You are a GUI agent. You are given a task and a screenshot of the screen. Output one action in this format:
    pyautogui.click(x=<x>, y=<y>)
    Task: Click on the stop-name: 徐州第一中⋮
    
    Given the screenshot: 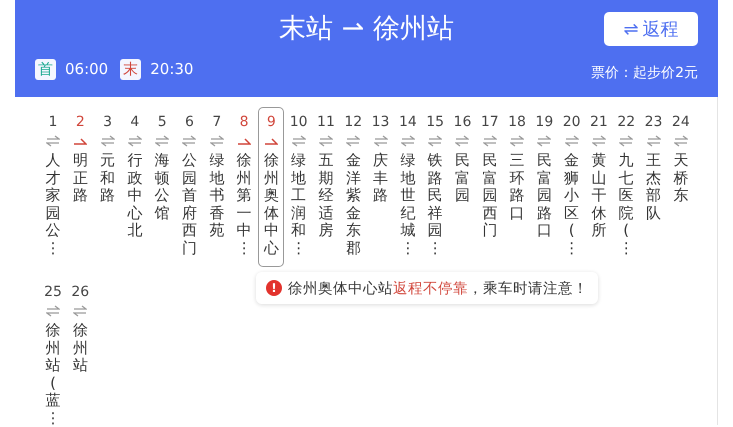 What is the action you would take?
    pyautogui.click(x=244, y=204)
    